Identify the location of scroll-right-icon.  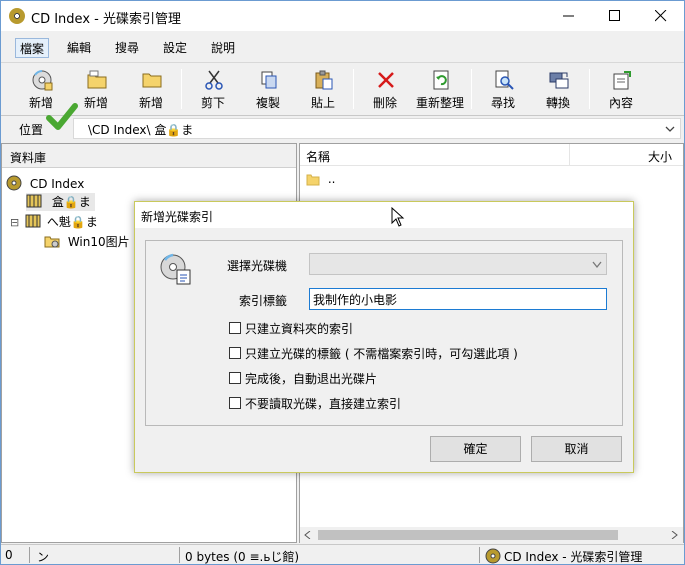
(674, 535).